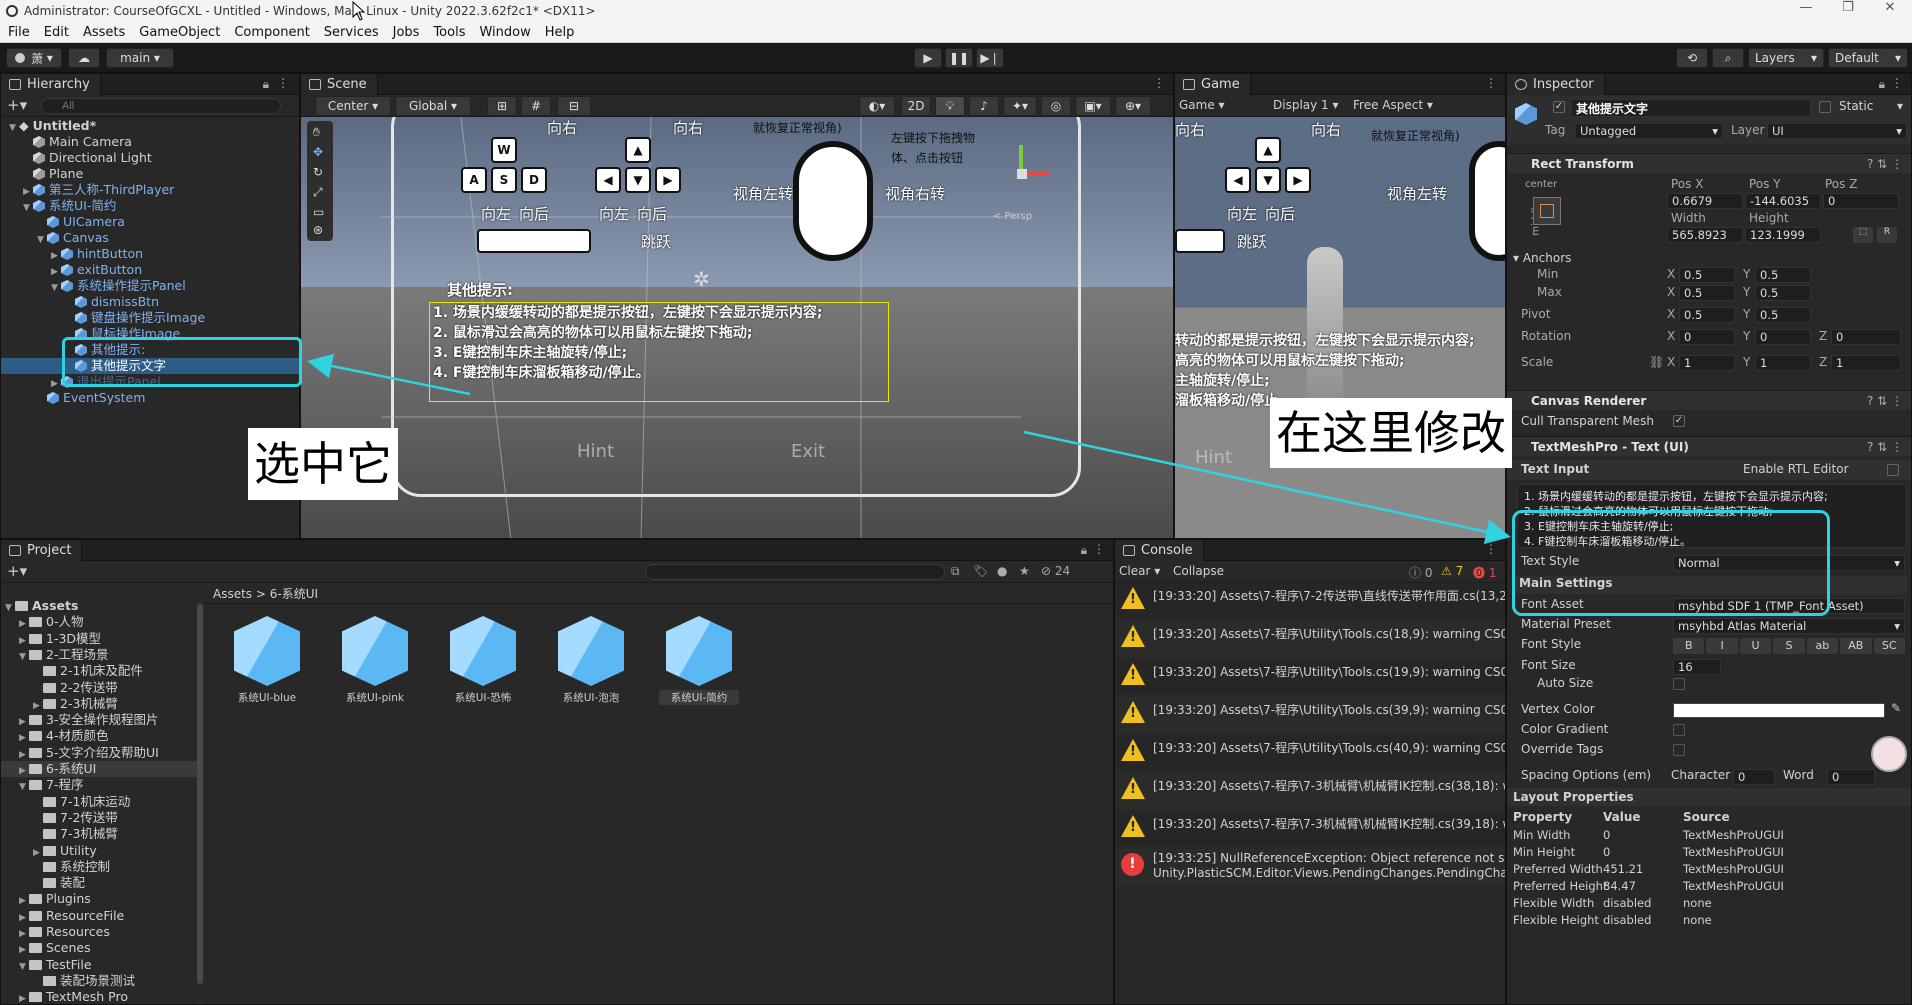 Image resolution: width=1912 pixels, height=1005 pixels. Describe the element at coordinates (318, 212) in the screenshot. I see `rect-tool-icon: ▭` at that location.